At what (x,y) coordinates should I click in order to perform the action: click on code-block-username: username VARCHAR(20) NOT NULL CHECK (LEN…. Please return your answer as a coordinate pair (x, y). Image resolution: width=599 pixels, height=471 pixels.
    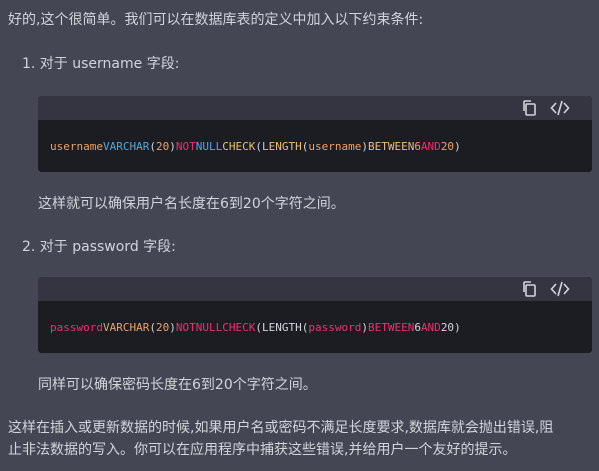
    Looking at the image, I should click on (315, 134).